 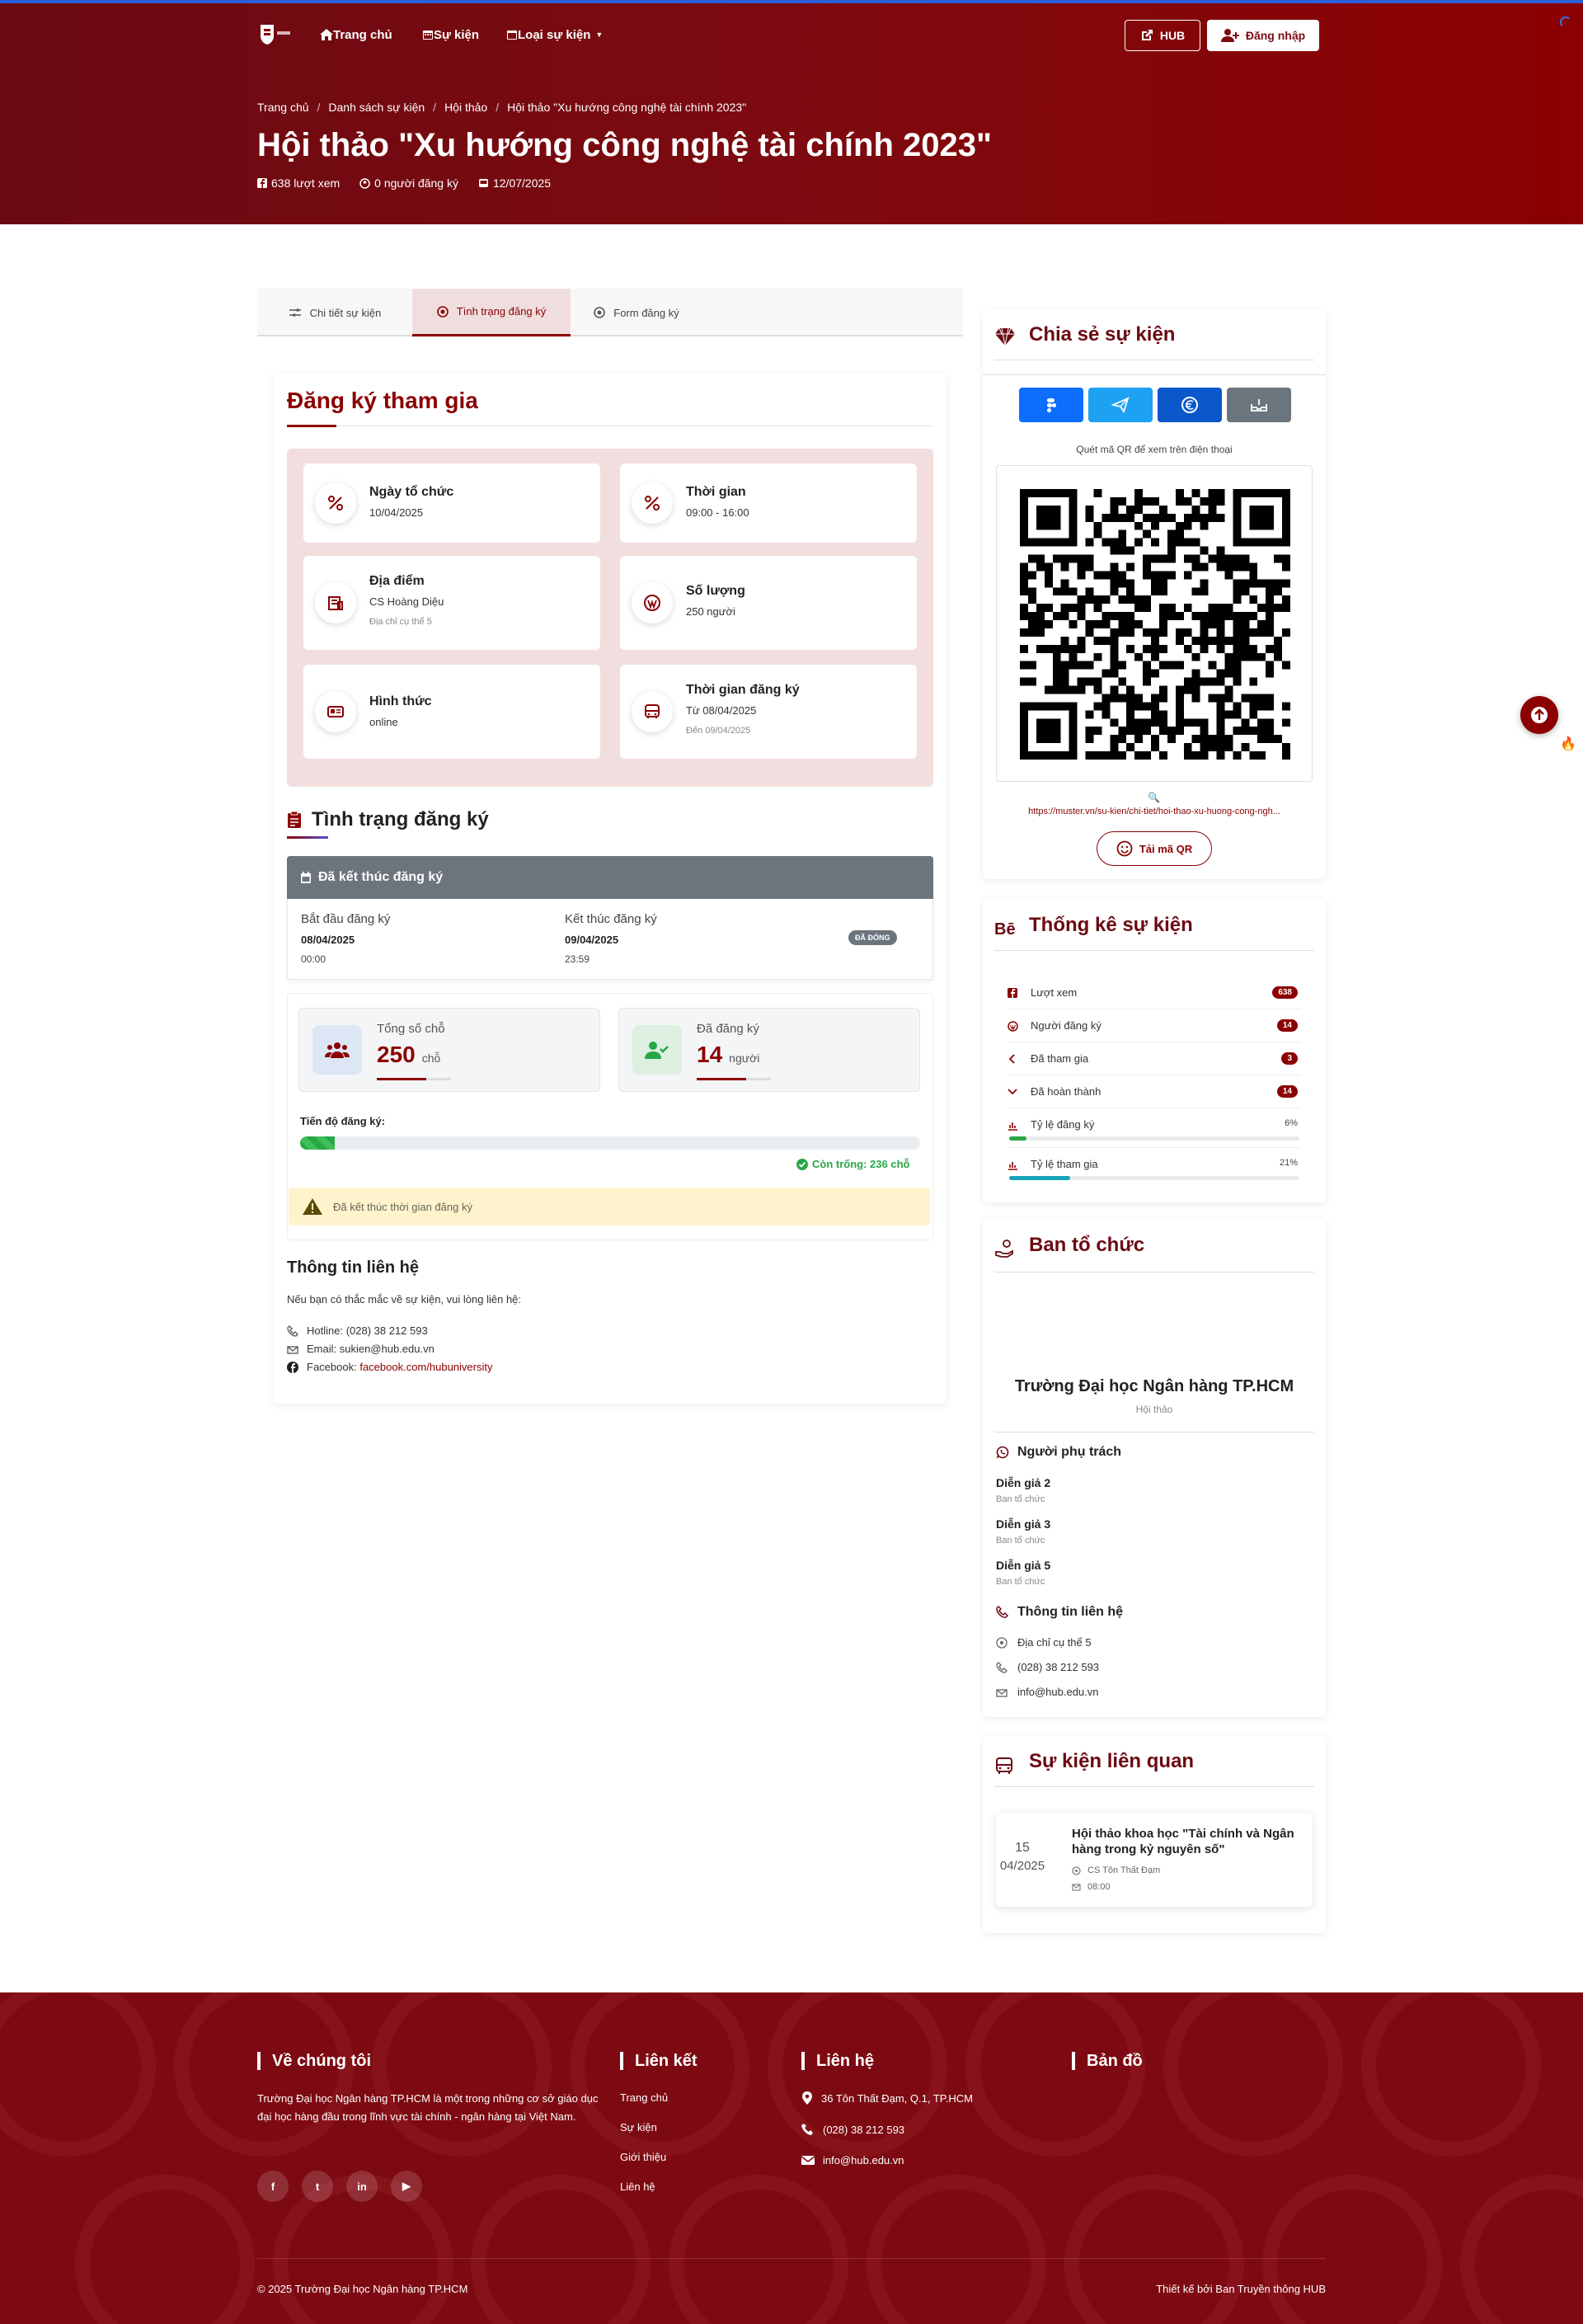 I want to click on info-value: 250 người, so click(x=710, y=611).